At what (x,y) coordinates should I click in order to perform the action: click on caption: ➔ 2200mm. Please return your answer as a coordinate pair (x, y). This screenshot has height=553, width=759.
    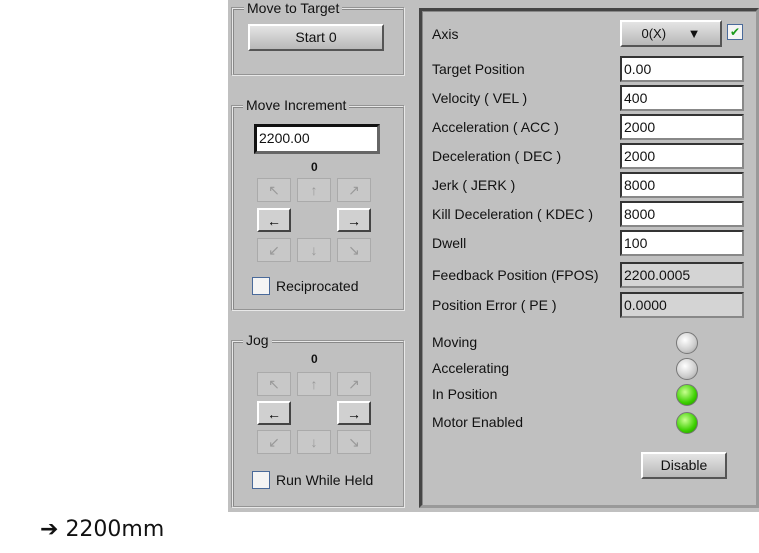
    Looking at the image, I should click on (102, 529).